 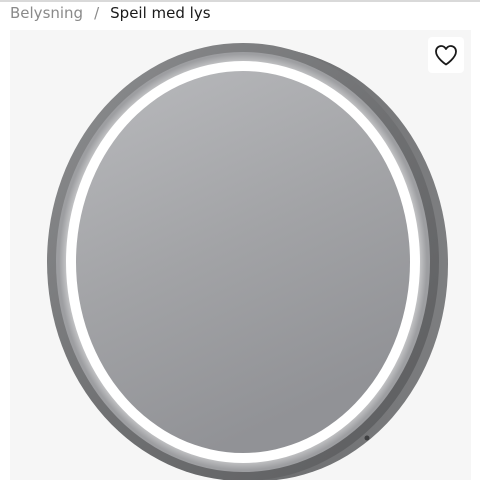 I want to click on wishlist-button, so click(x=446, y=55).